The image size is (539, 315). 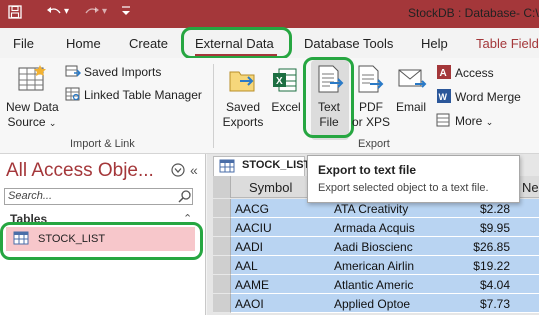 What do you see at coordinates (243, 122) in the screenshot?
I see `saved-exports-label-2: Exports` at bounding box center [243, 122].